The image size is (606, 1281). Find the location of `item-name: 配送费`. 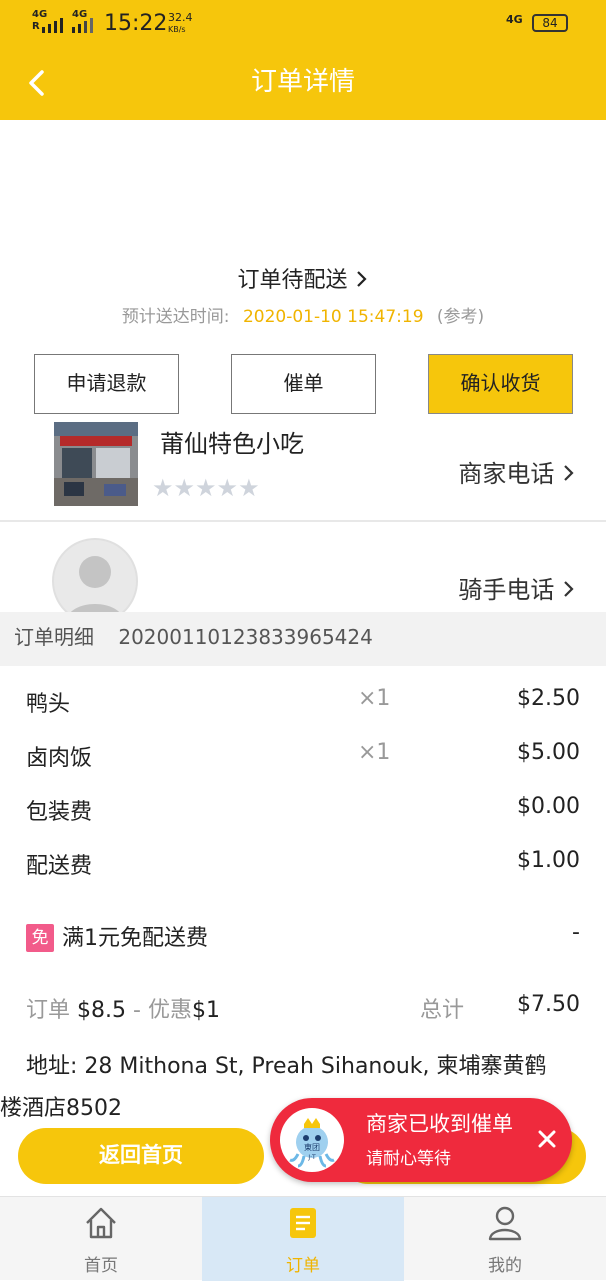

item-name: 配送费 is located at coordinates (59, 866).